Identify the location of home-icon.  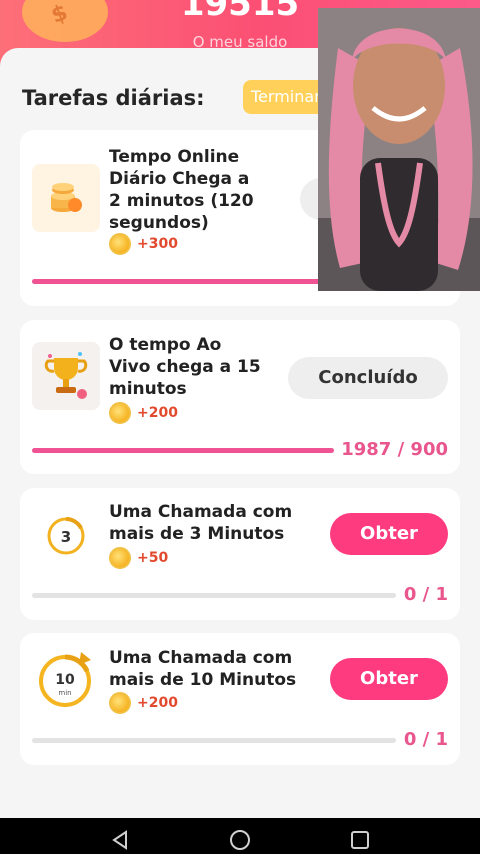
(240, 840).